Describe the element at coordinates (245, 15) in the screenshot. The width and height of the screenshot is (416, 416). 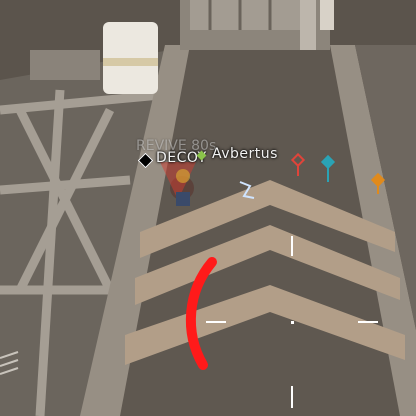
I see `doorway` at that location.